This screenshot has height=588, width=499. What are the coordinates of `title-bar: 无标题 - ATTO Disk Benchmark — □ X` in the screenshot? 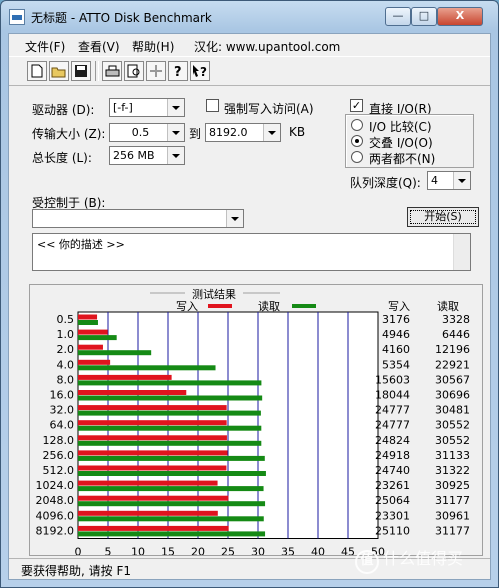 It's located at (249, 17).